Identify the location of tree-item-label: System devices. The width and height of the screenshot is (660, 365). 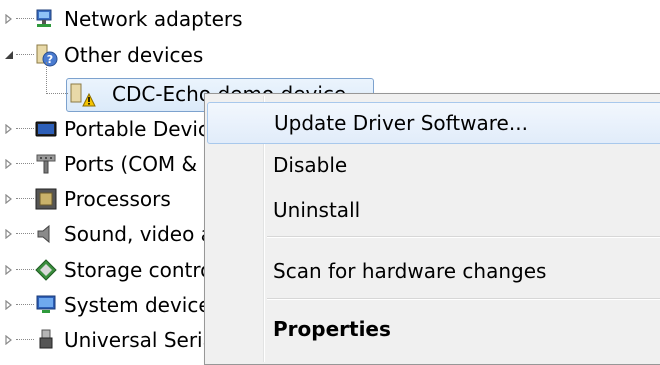
(143, 305).